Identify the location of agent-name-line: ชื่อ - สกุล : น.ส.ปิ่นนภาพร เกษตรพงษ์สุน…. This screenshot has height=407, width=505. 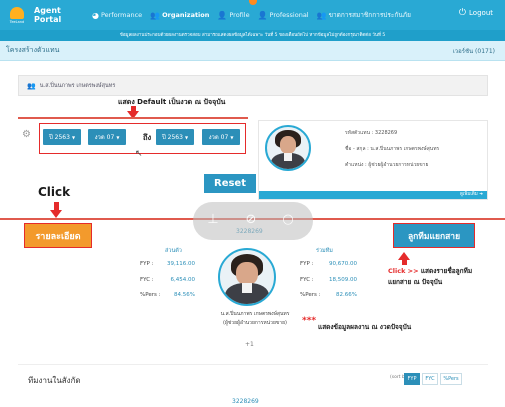
(392, 149).